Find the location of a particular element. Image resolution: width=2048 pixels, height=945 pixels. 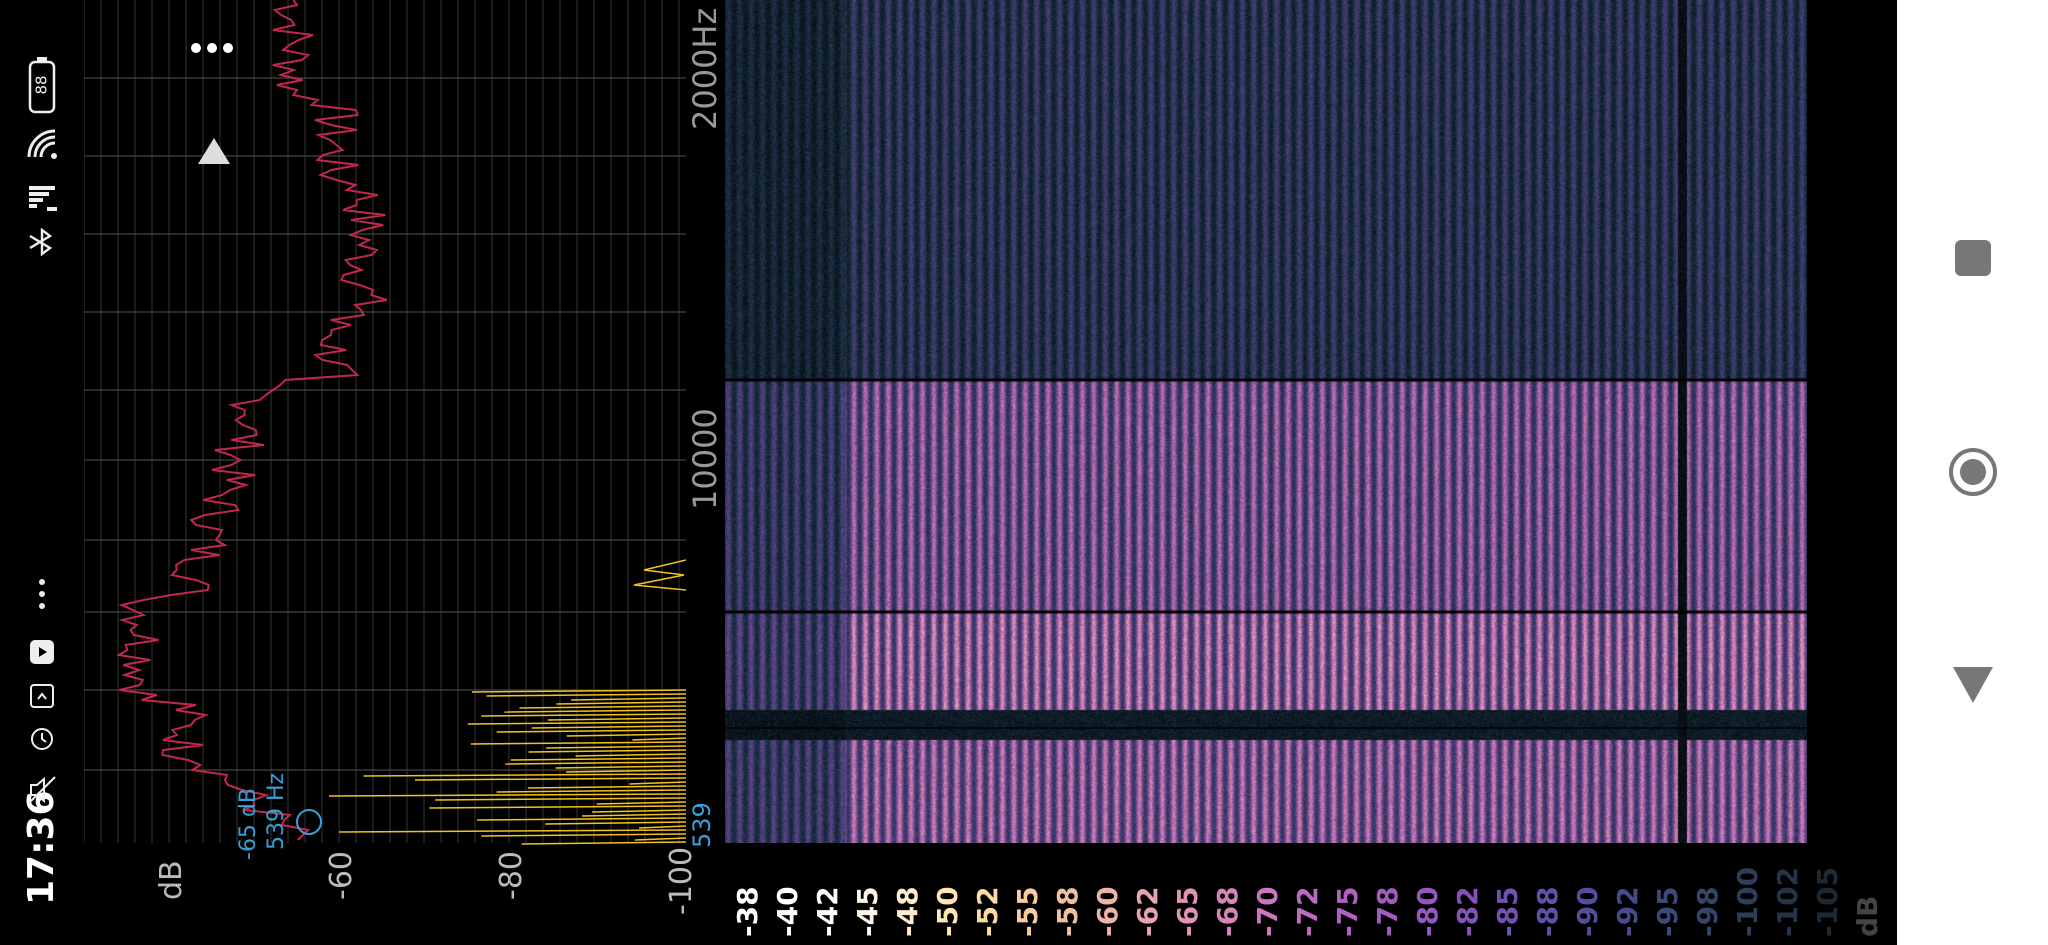

colorbar-label: dB is located at coordinates (1867, 916).